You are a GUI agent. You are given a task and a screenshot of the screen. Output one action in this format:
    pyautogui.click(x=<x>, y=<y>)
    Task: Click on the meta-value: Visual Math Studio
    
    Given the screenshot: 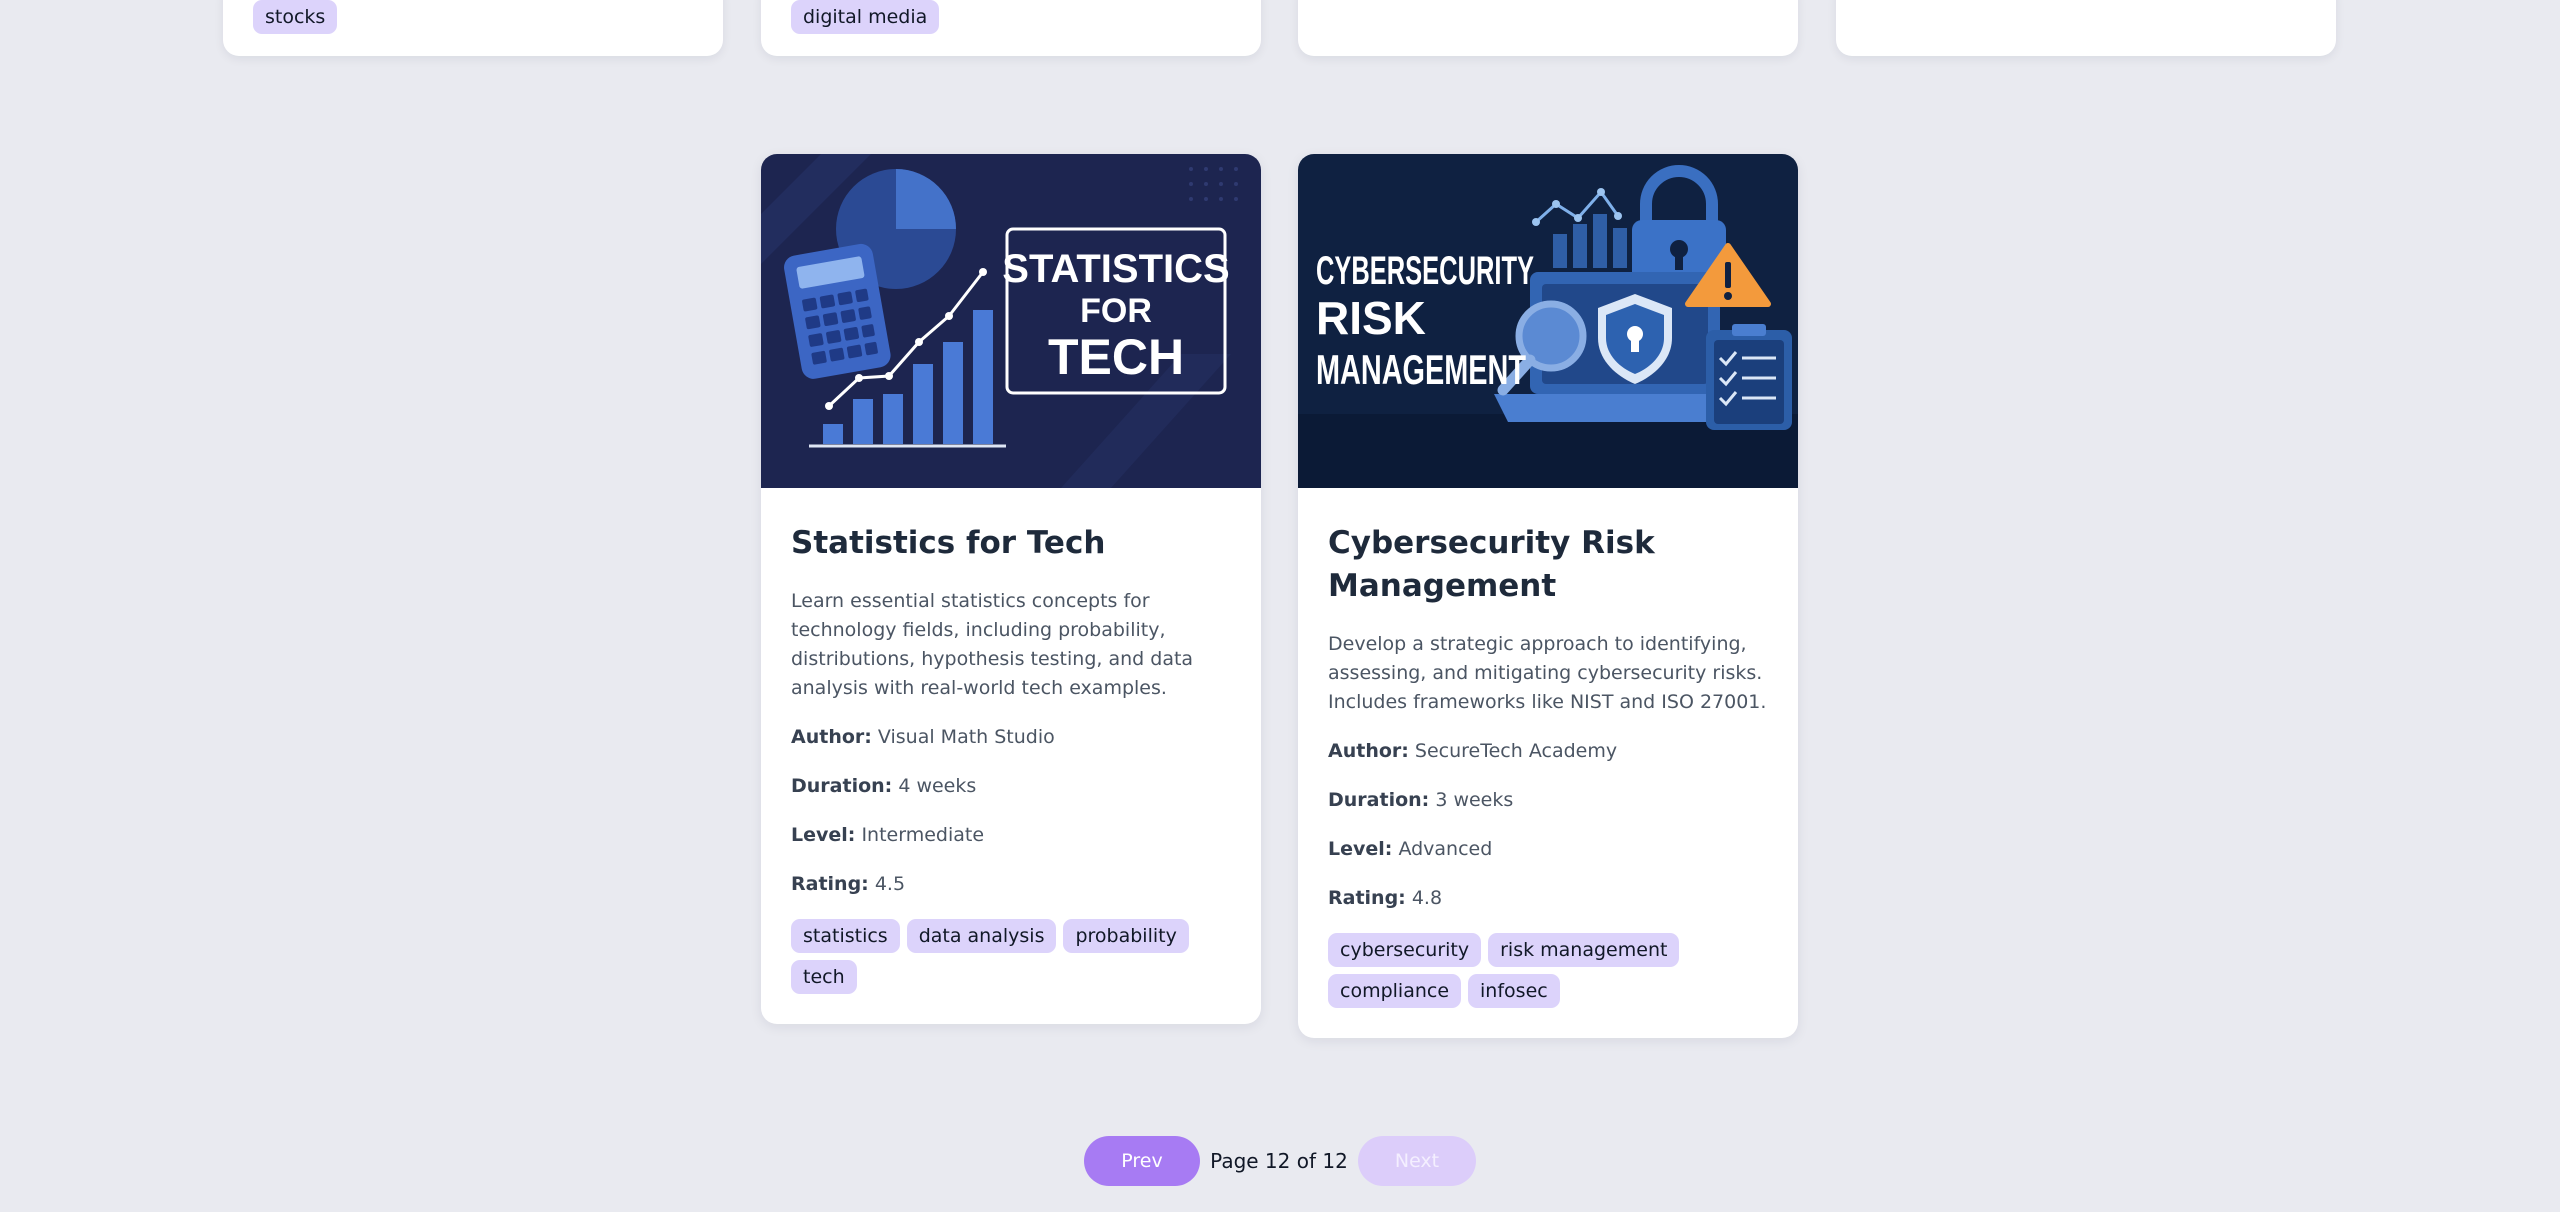 What is the action you would take?
    pyautogui.click(x=966, y=737)
    